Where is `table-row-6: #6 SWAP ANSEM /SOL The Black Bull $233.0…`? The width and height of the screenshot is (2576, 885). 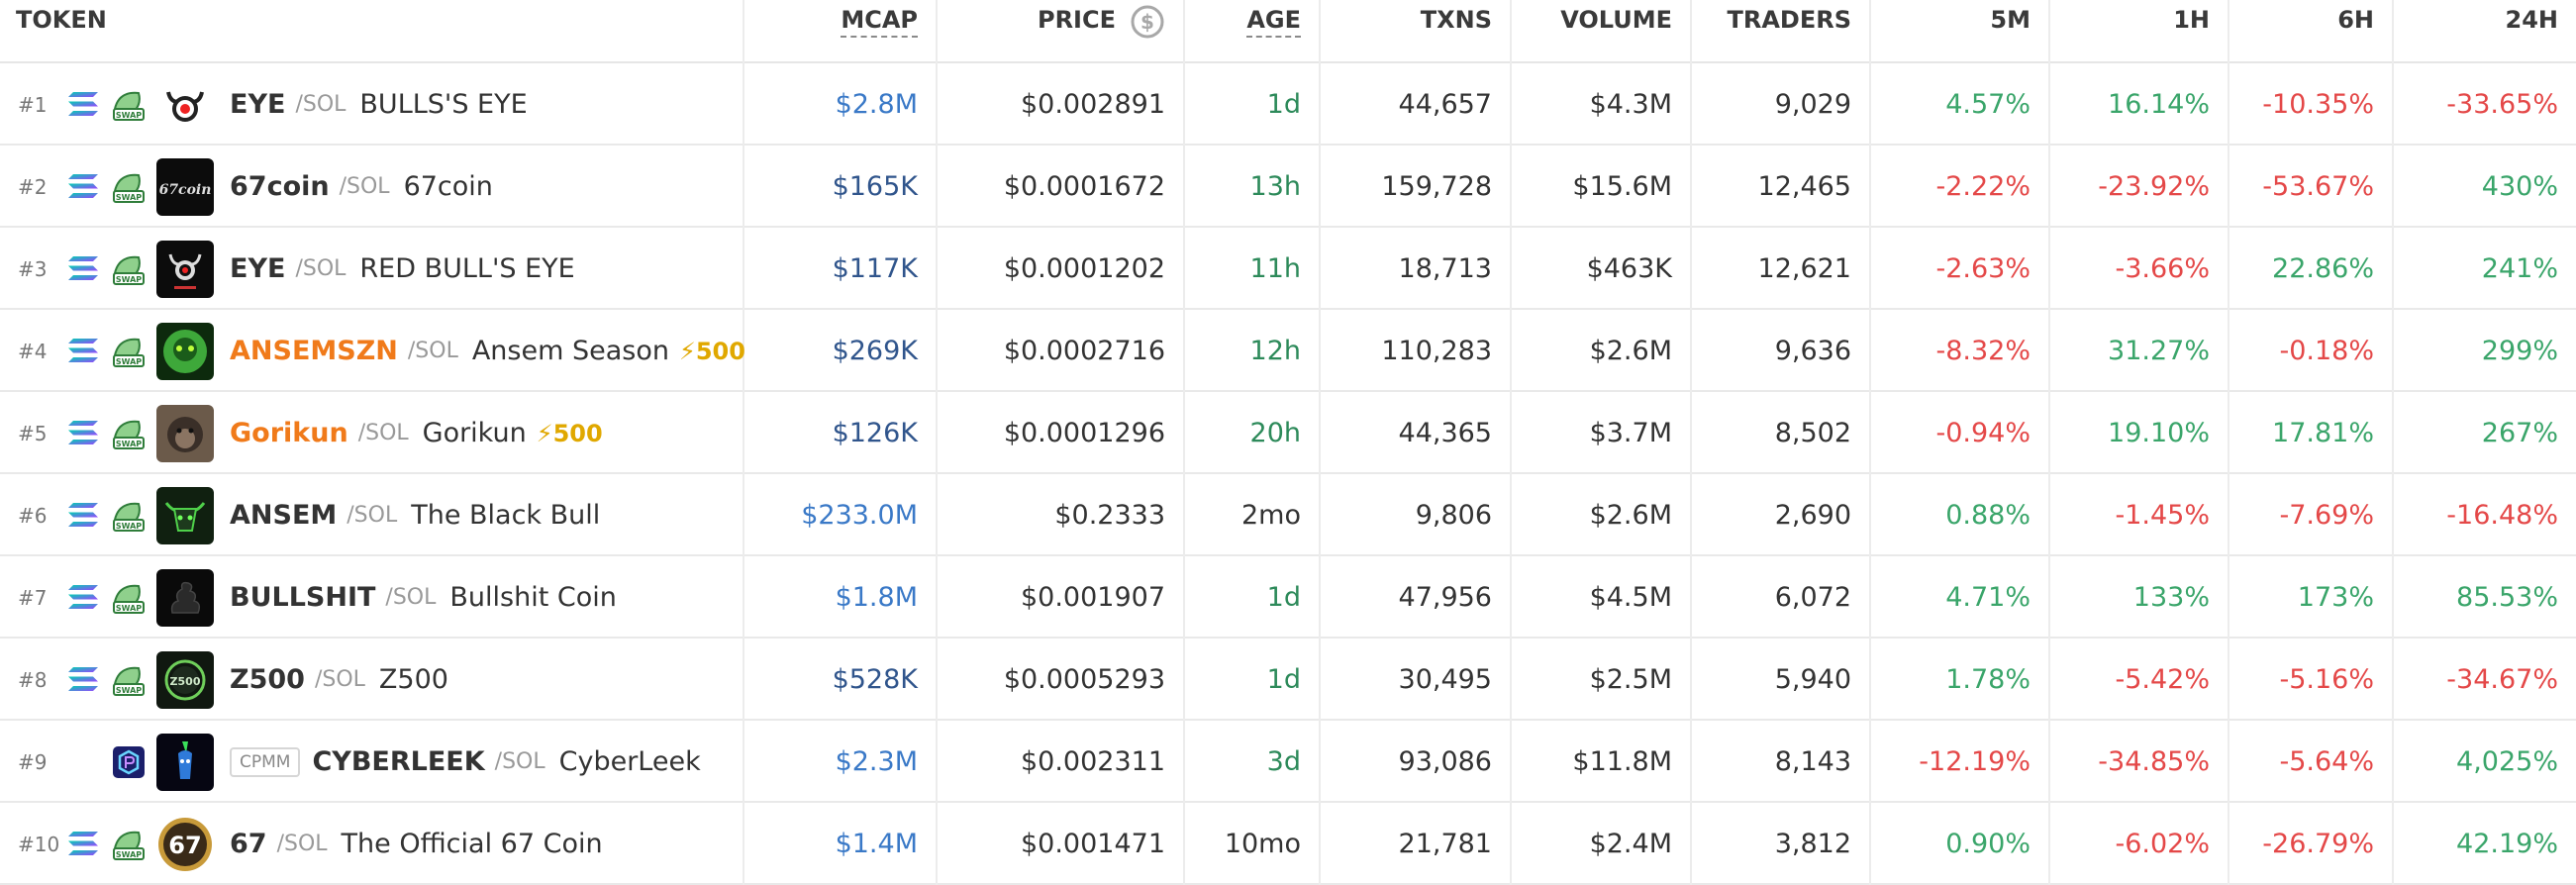
table-row-6: #6 SWAP ANSEM /SOL The Black Bull $233.0… is located at coordinates (1288, 515).